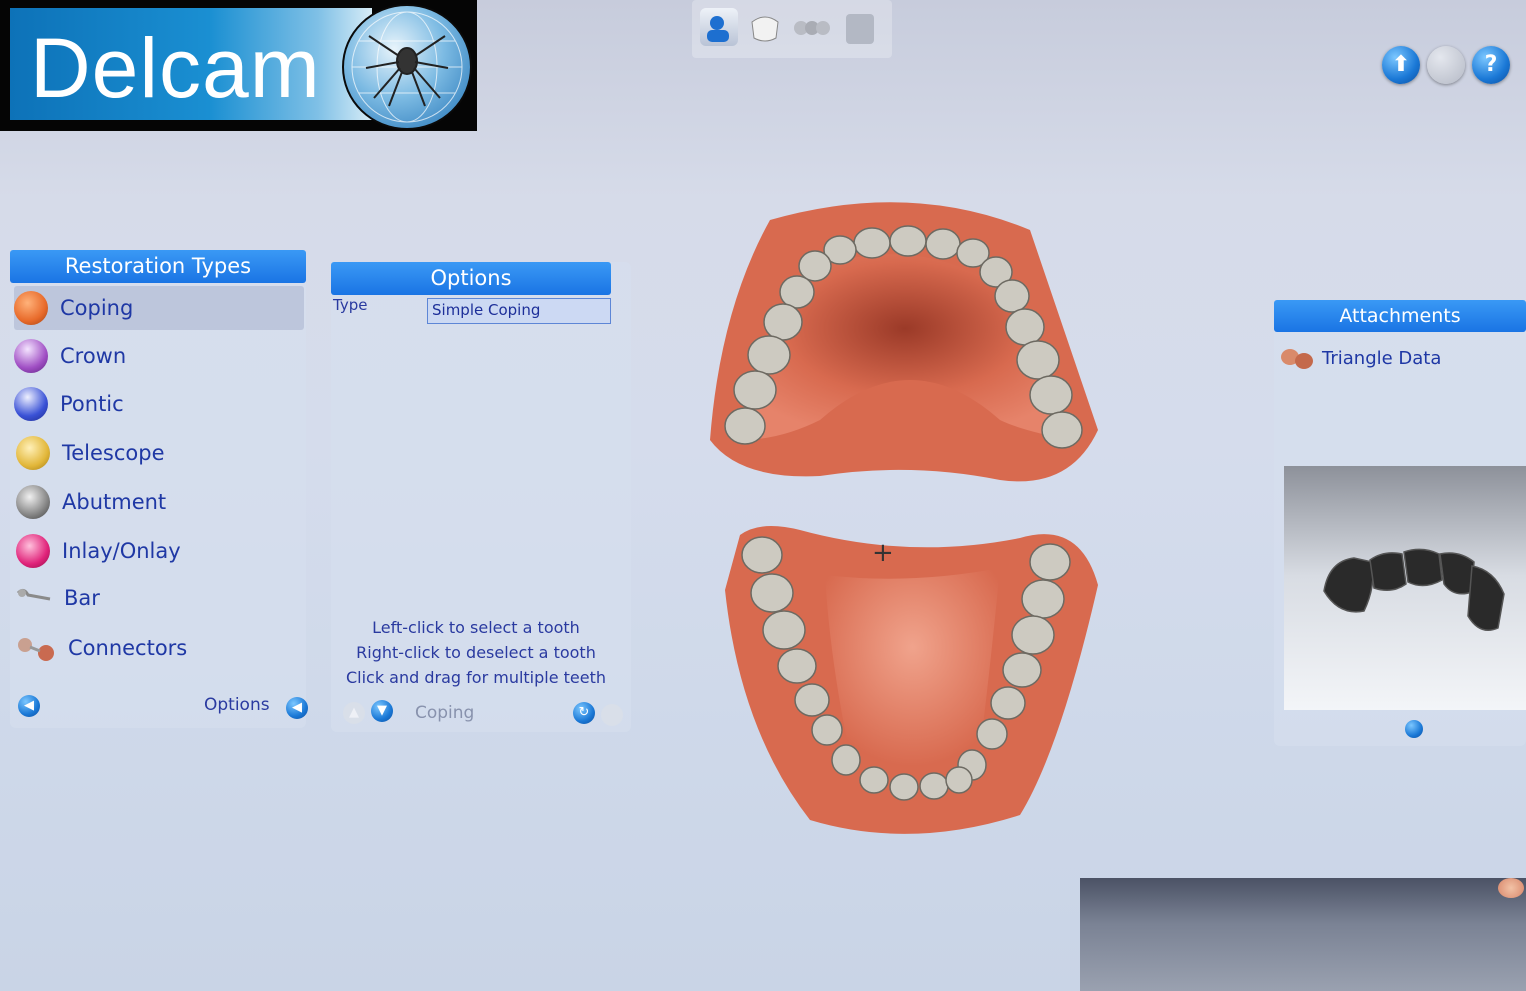 Image resolution: width=1526 pixels, height=991 pixels. Describe the element at coordinates (1405, 588) in the screenshot. I see `attachment-preview` at that location.